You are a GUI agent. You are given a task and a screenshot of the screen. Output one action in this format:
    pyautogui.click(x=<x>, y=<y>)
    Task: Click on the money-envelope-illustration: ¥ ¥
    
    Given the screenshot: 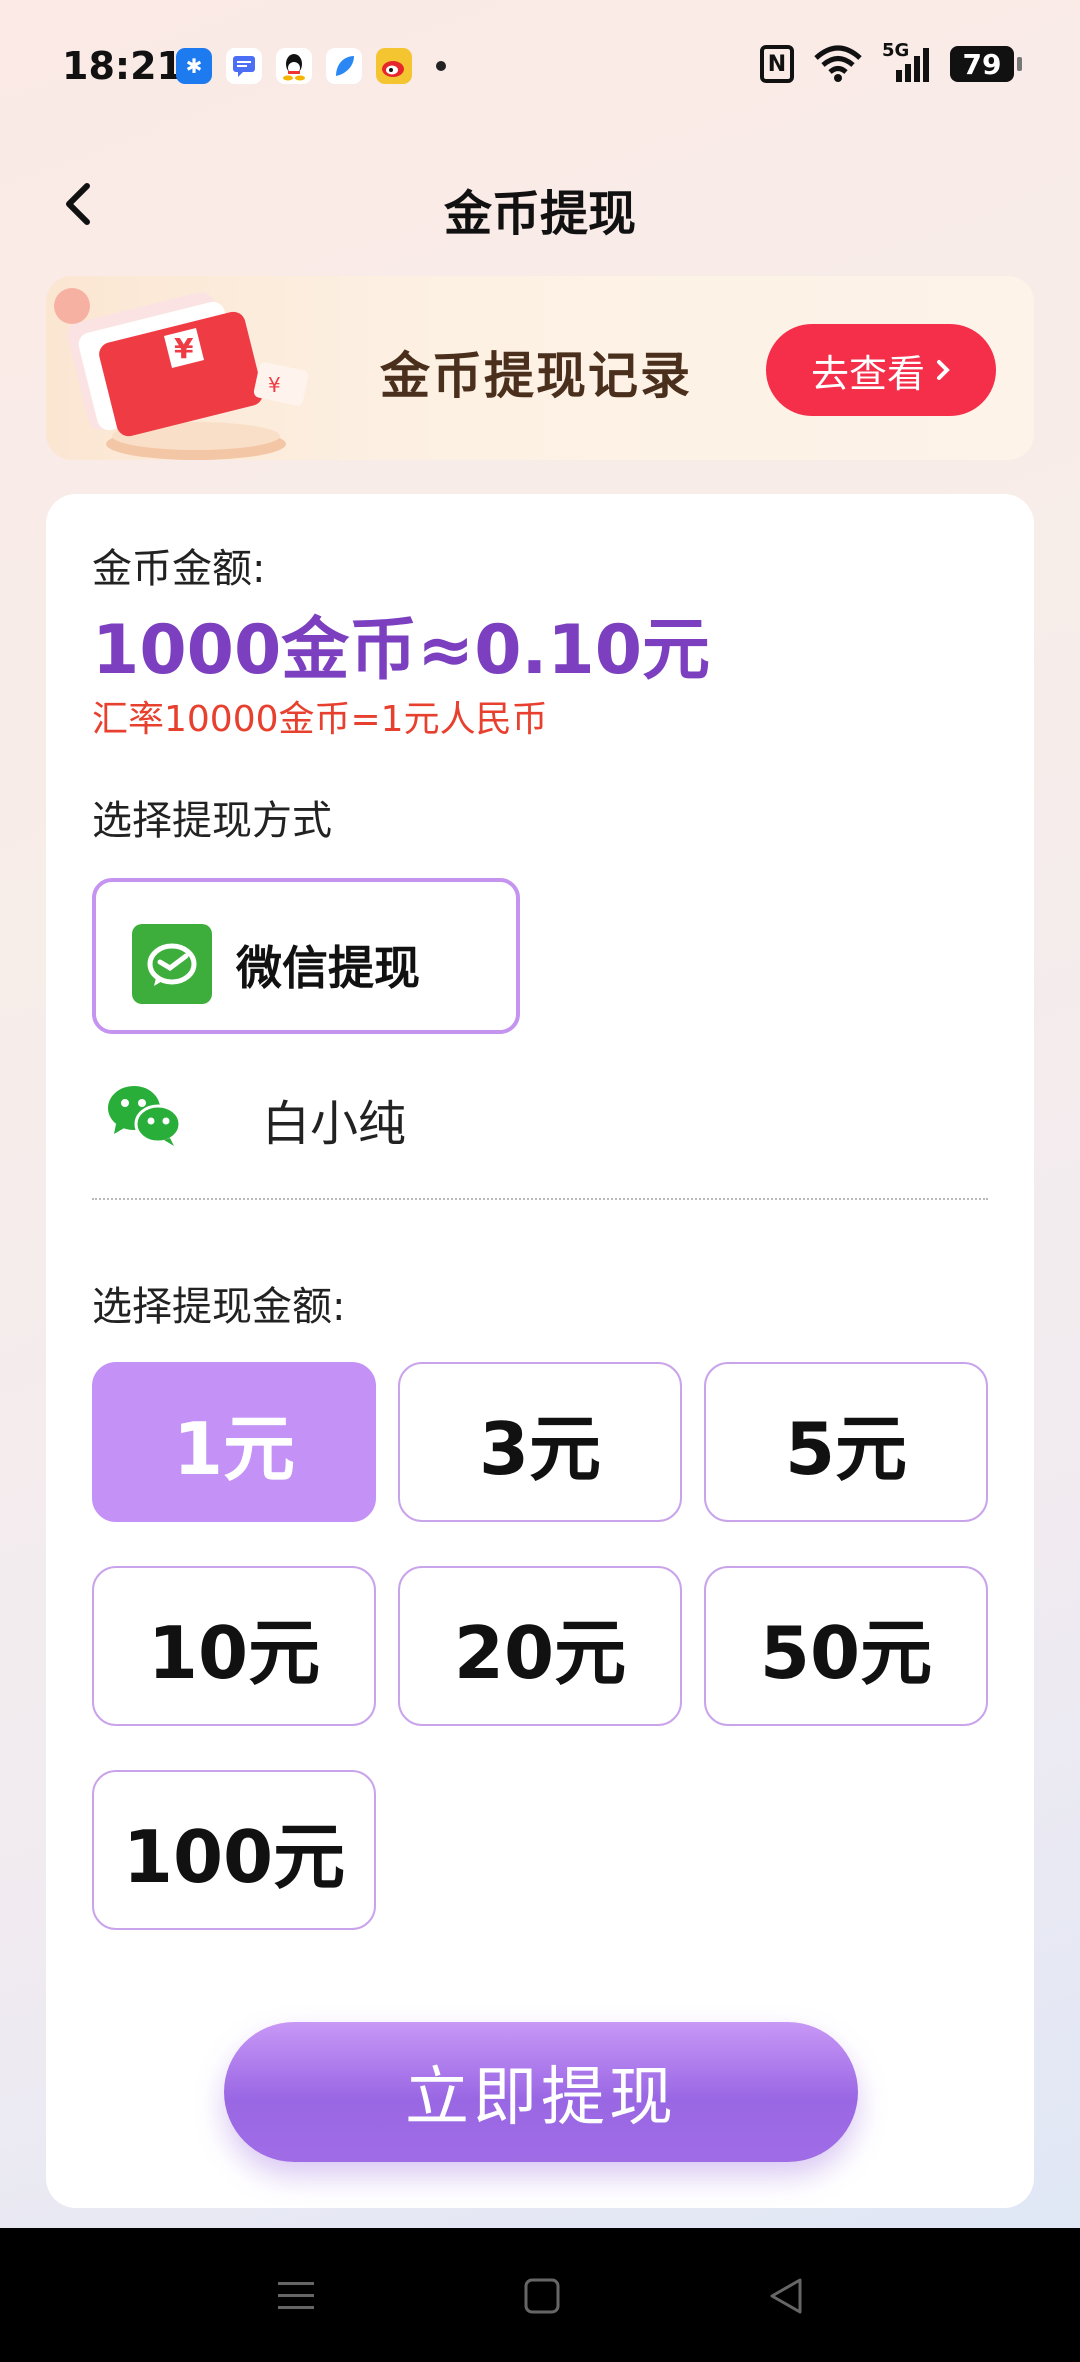 What is the action you would take?
    pyautogui.click(x=181, y=374)
    